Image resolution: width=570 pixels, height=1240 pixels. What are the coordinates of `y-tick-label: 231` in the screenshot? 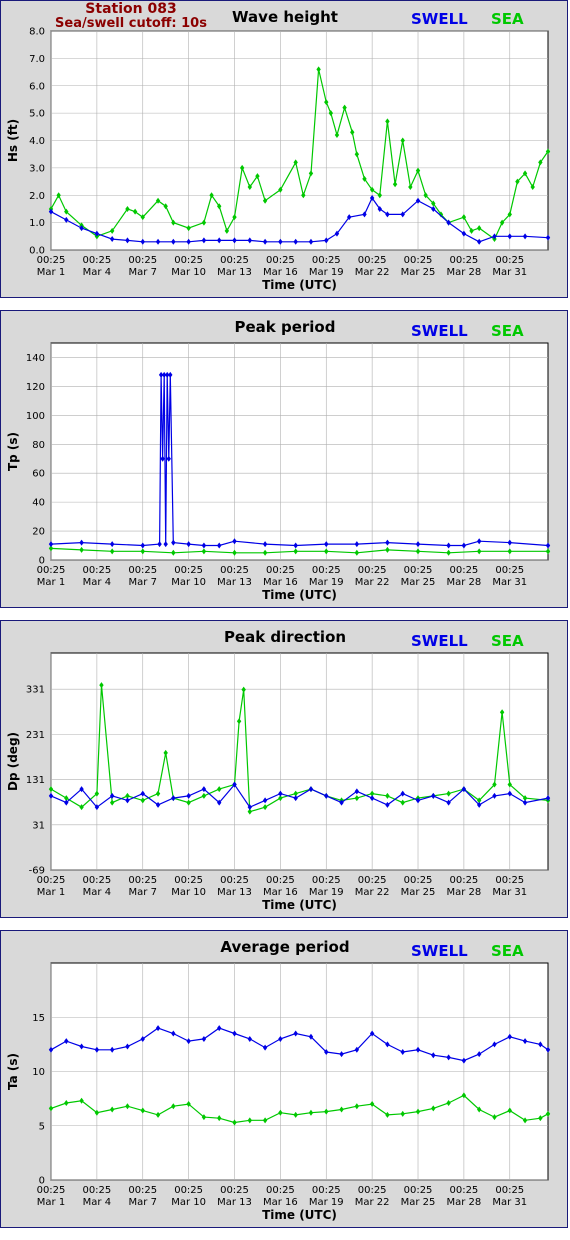 It's located at (35, 735).